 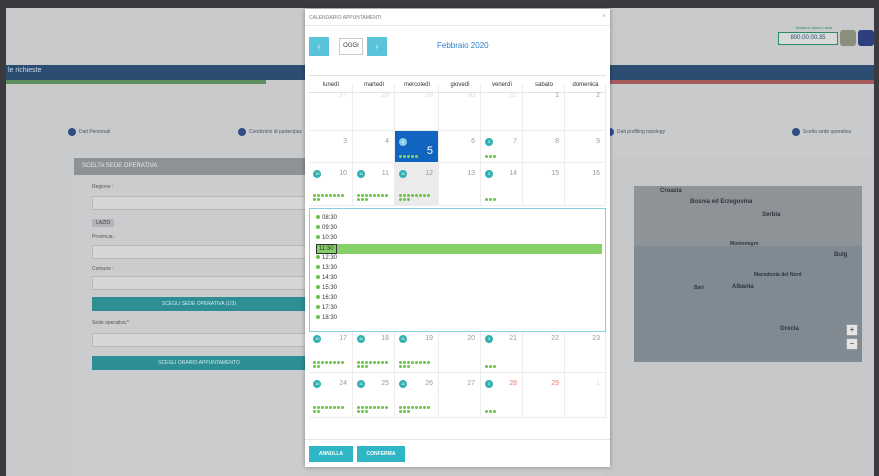 What do you see at coordinates (326, 258) in the screenshot?
I see `time-slot: 12:30` at bounding box center [326, 258].